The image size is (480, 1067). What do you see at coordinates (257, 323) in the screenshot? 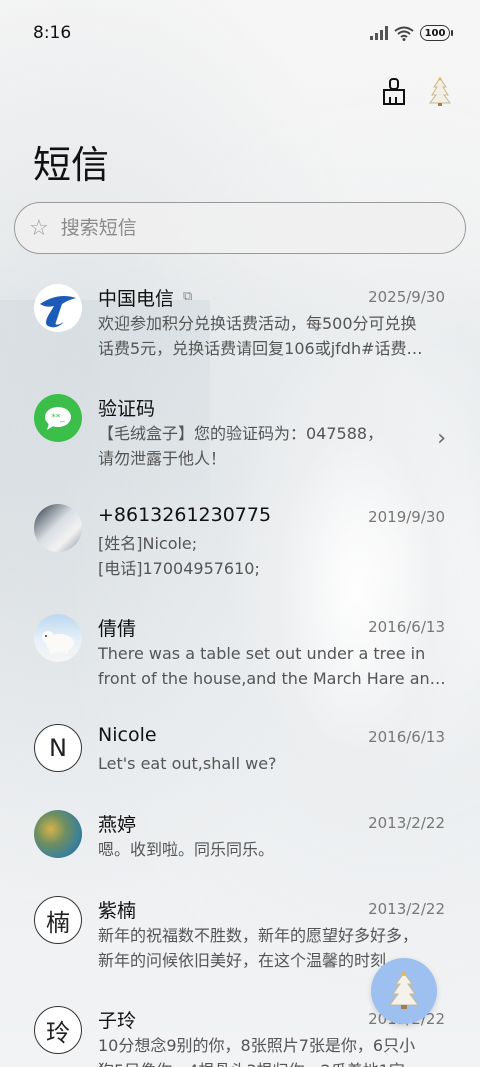
I see `preview-line-1: 欢迎参加积分兑换话费活动，每500分可兑换` at bounding box center [257, 323].